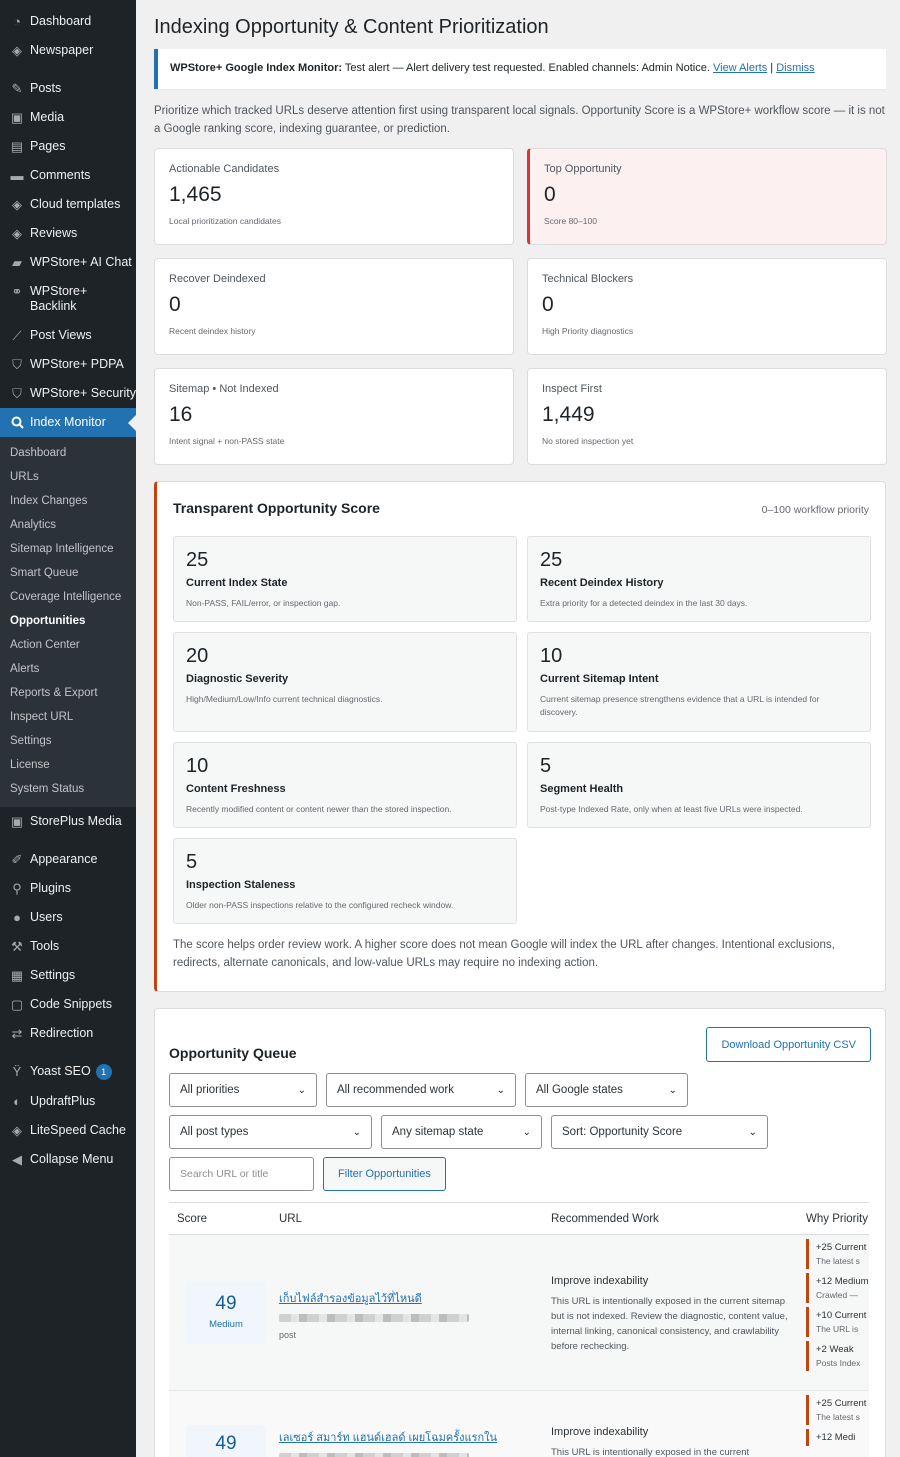  I want to click on submenu-item-license: License, so click(68, 765).